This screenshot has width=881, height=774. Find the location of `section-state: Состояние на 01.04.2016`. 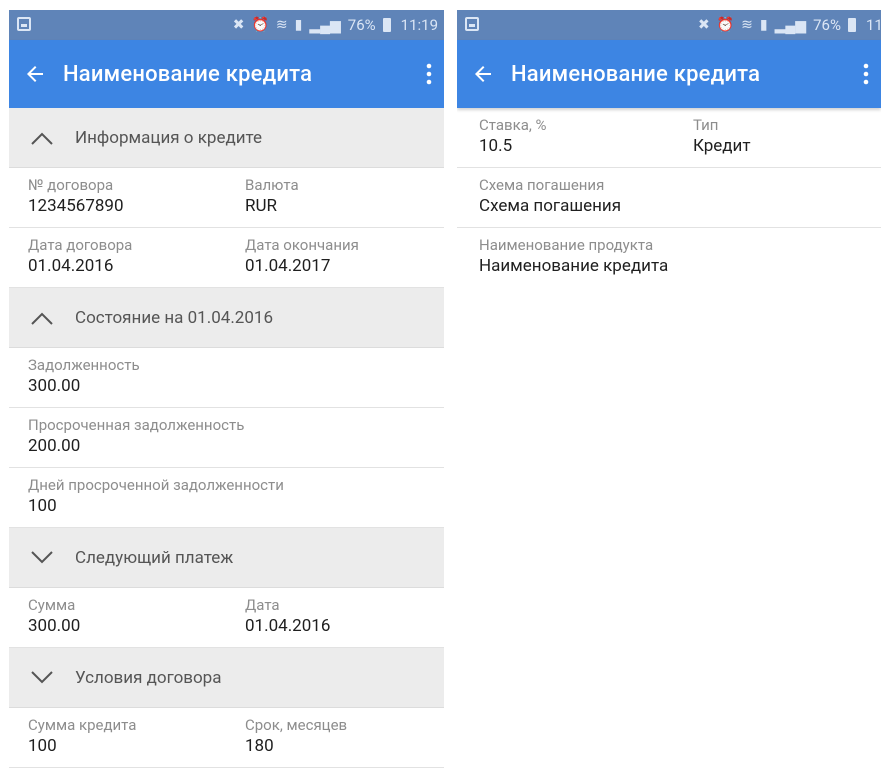

section-state: Состояние на 01.04.2016 is located at coordinates (226, 318).